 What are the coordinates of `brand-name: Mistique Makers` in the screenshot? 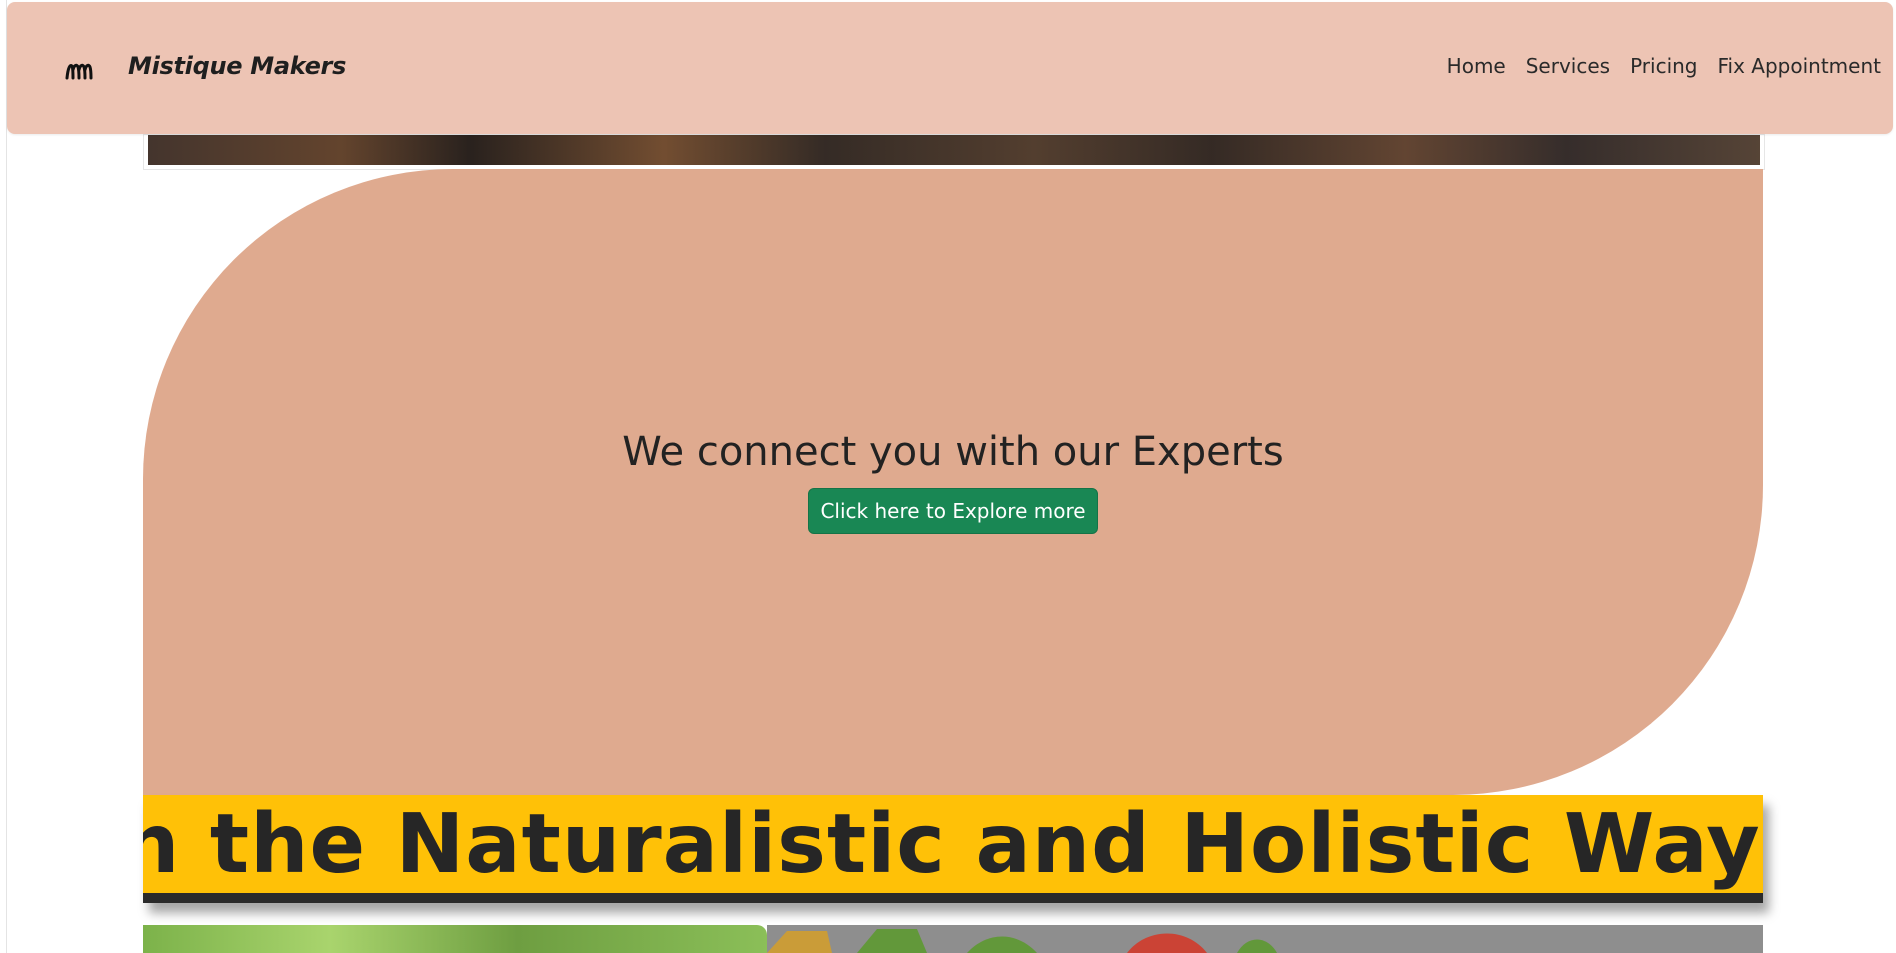 It's located at (237, 66).